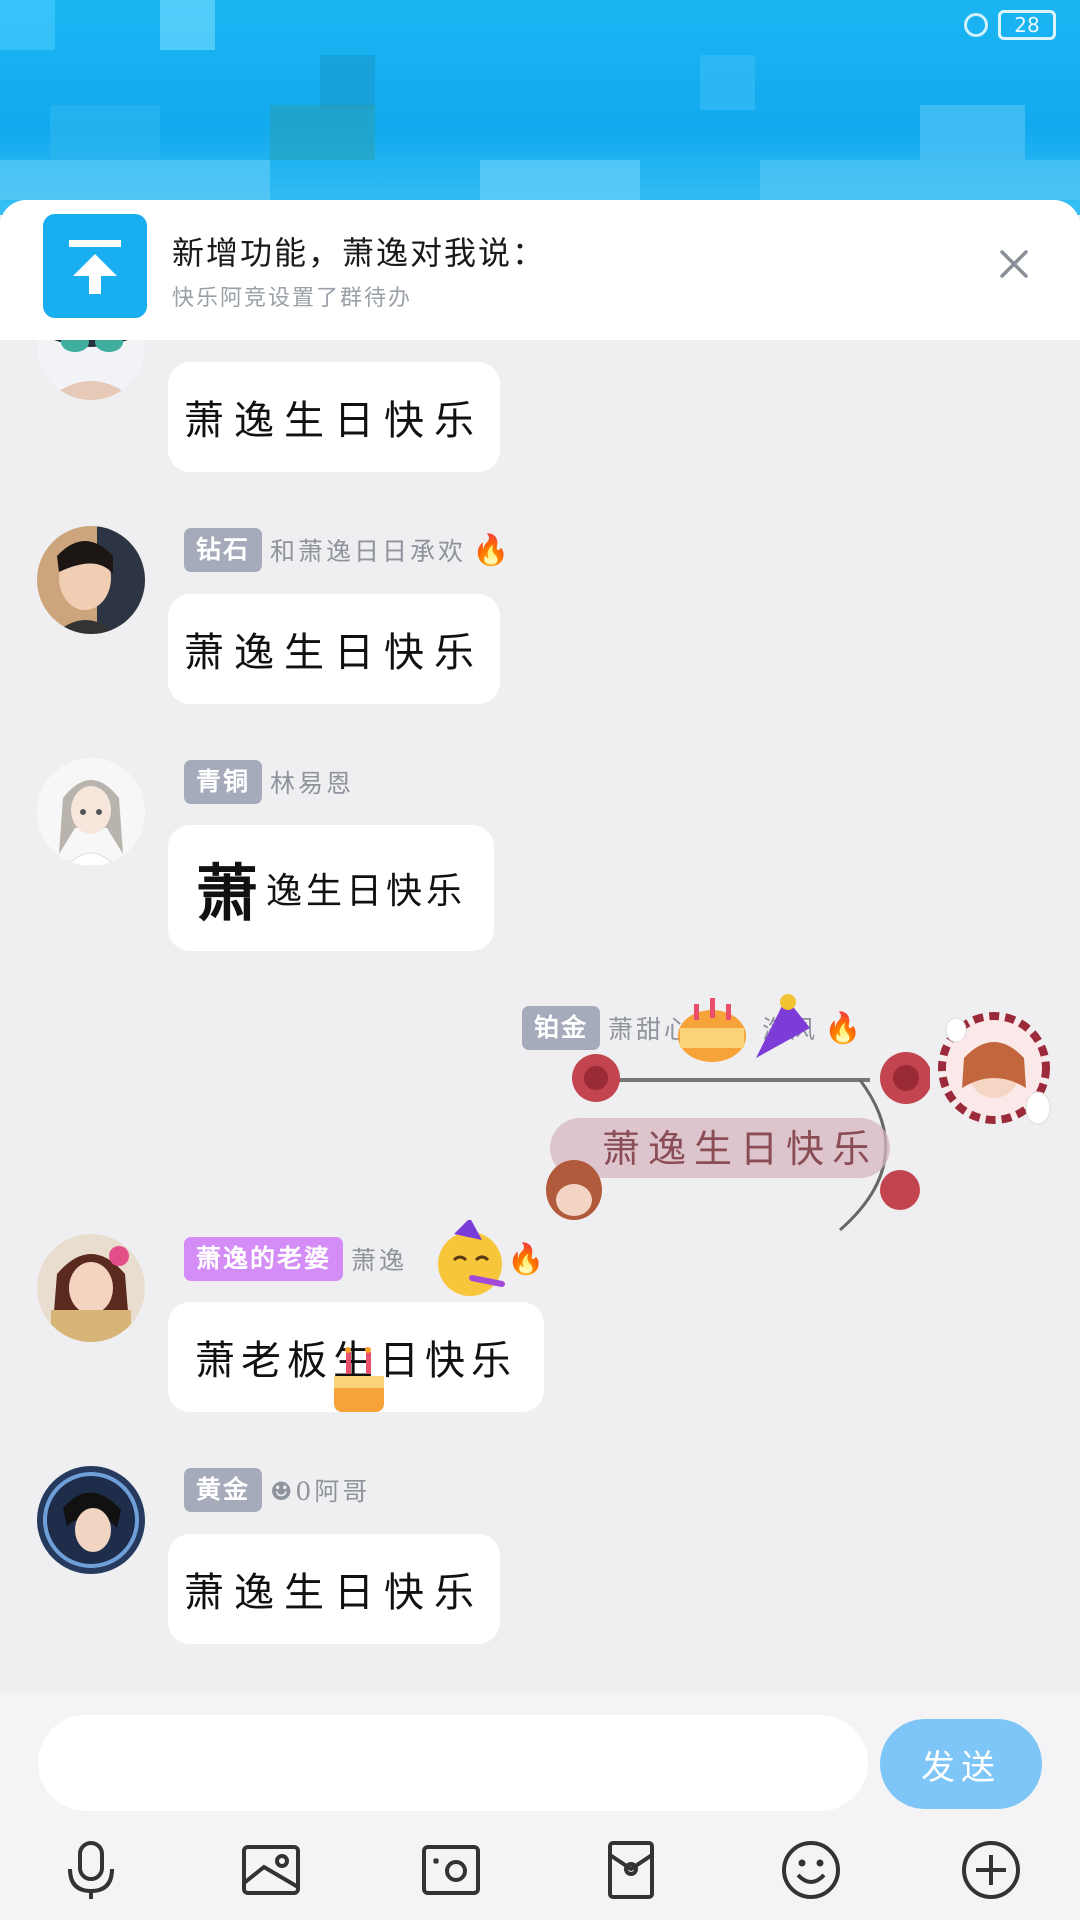 Image resolution: width=1080 pixels, height=1920 pixels. I want to click on message-text: 萧逸生日快乐, so click(739, 1148).